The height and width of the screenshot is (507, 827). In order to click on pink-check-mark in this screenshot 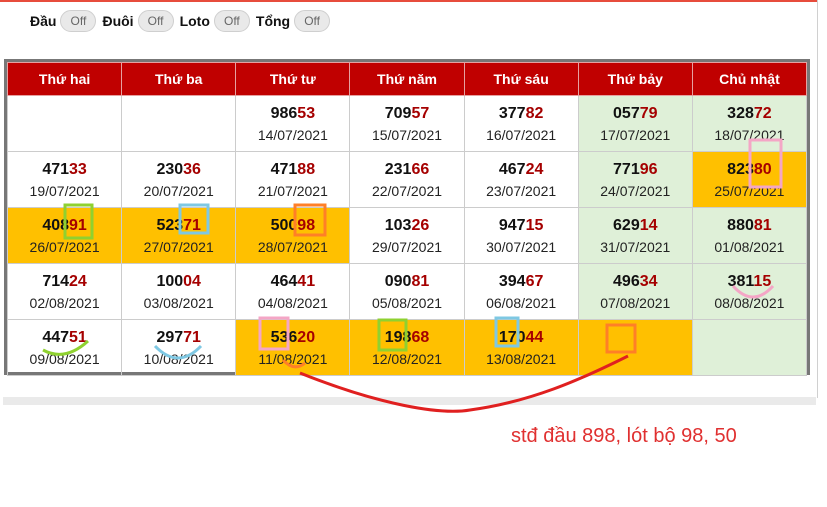, I will do `click(753, 291)`.